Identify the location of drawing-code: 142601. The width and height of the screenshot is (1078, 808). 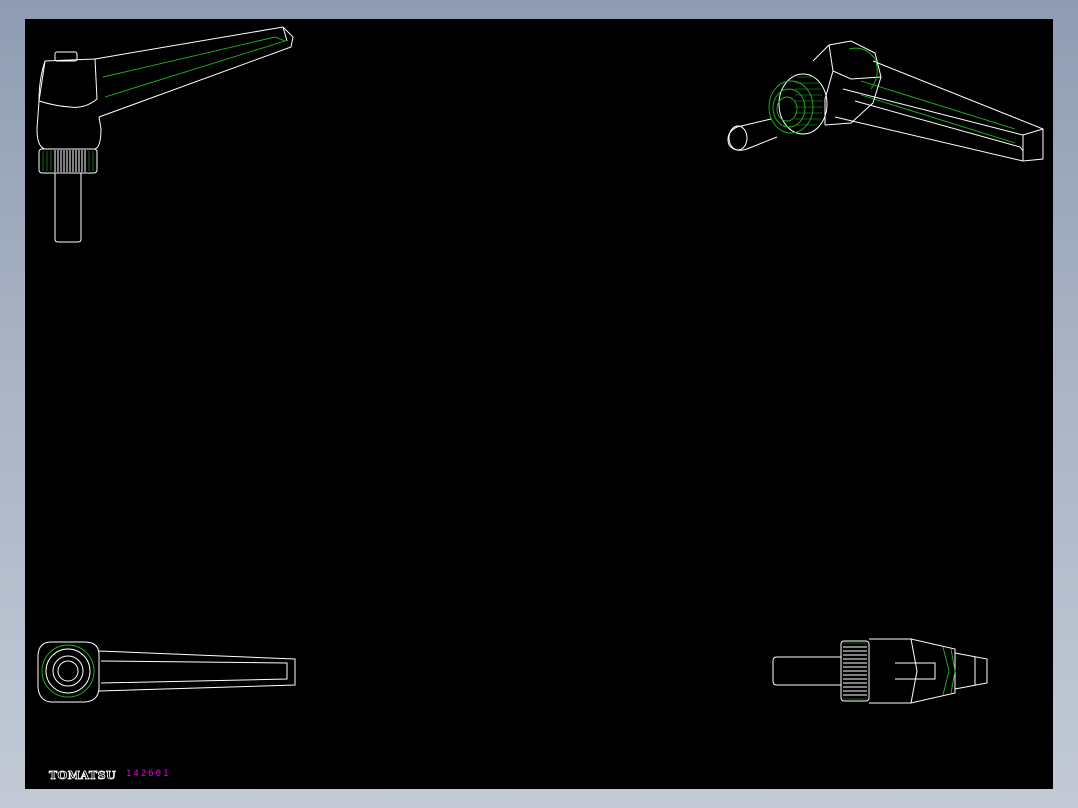
(148, 774).